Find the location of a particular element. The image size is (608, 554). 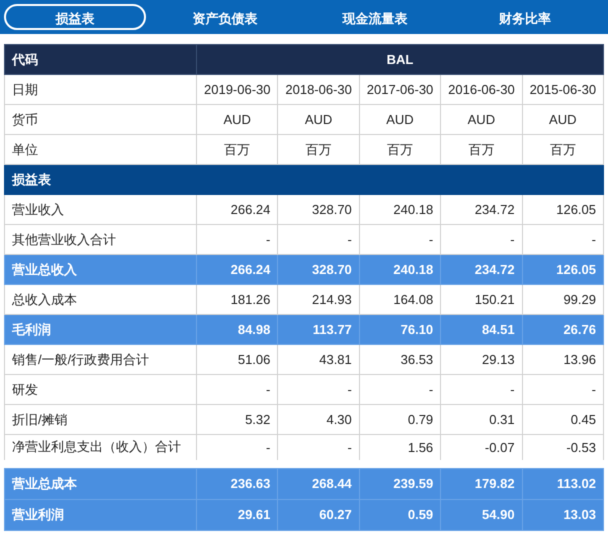

row-label: 折旧/摊销 is located at coordinates (100, 419).